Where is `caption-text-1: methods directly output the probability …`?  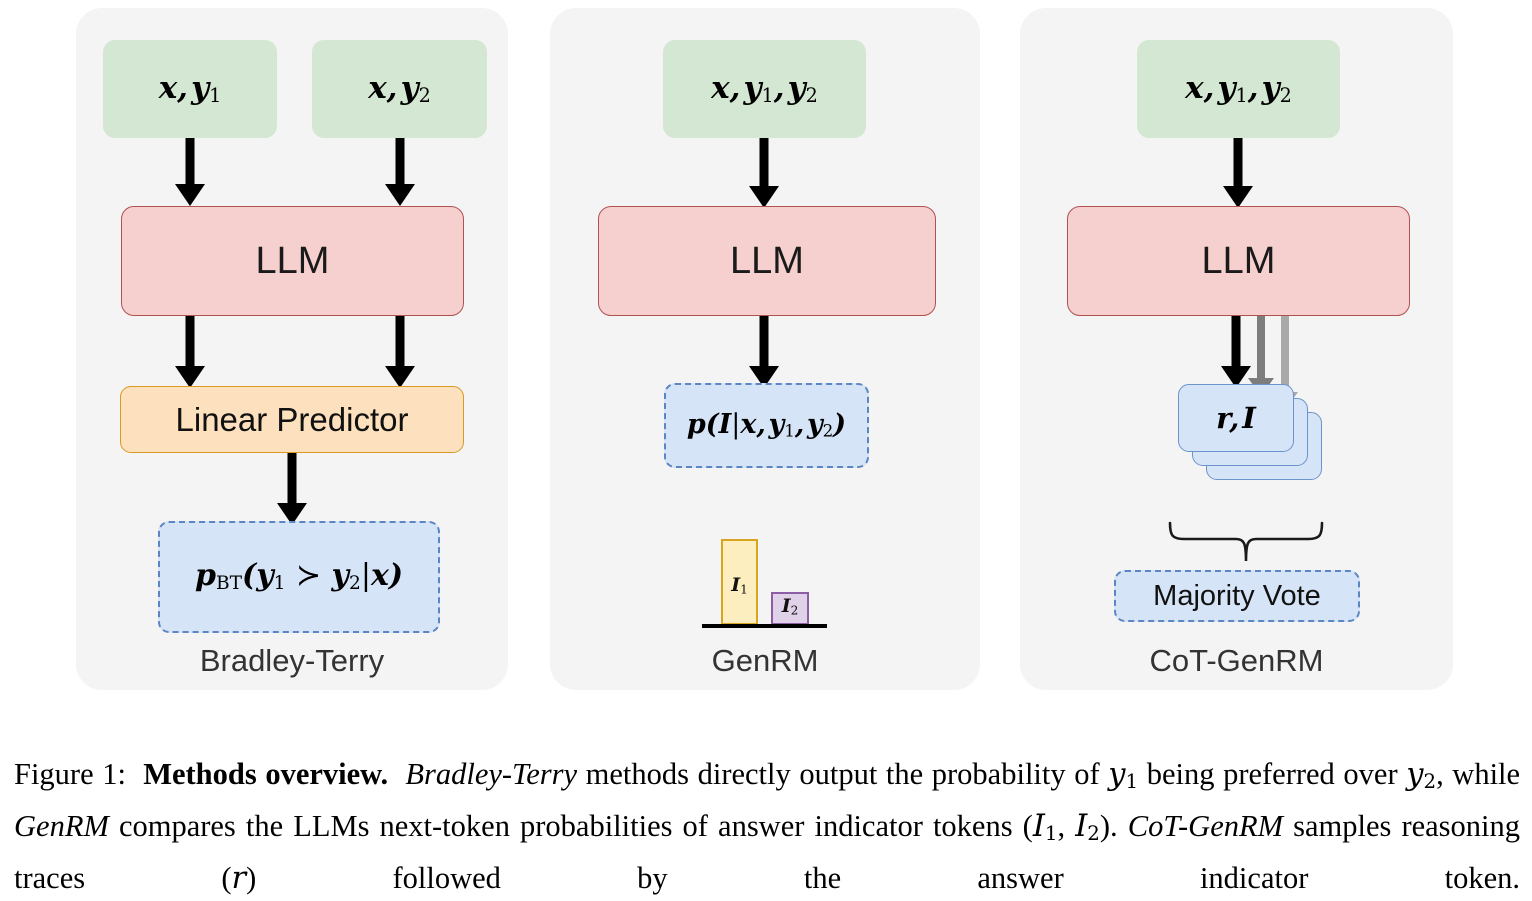
caption-text-1: methods directly output the probability … is located at coordinates (842, 774).